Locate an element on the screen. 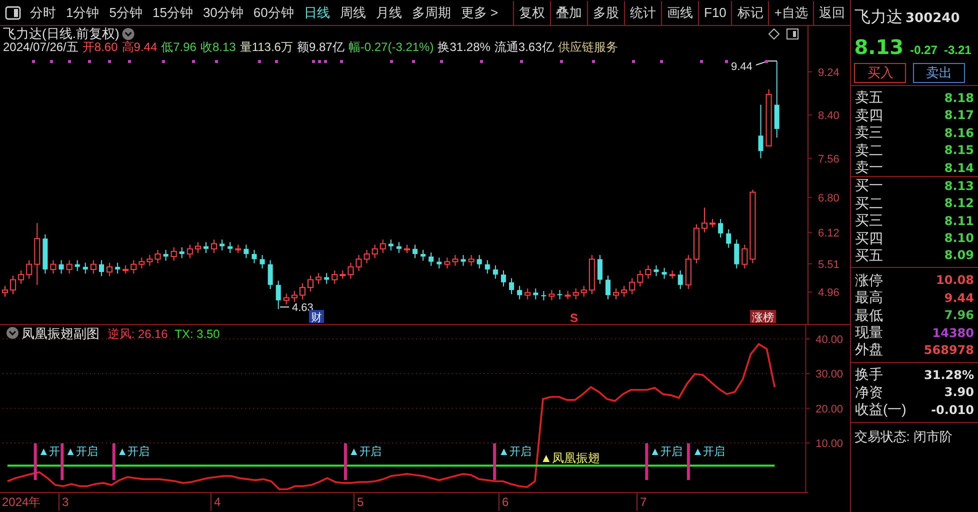 The height and width of the screenshot is (512, 978). period-tab: 更多 > is located at coordinates (480, 12).